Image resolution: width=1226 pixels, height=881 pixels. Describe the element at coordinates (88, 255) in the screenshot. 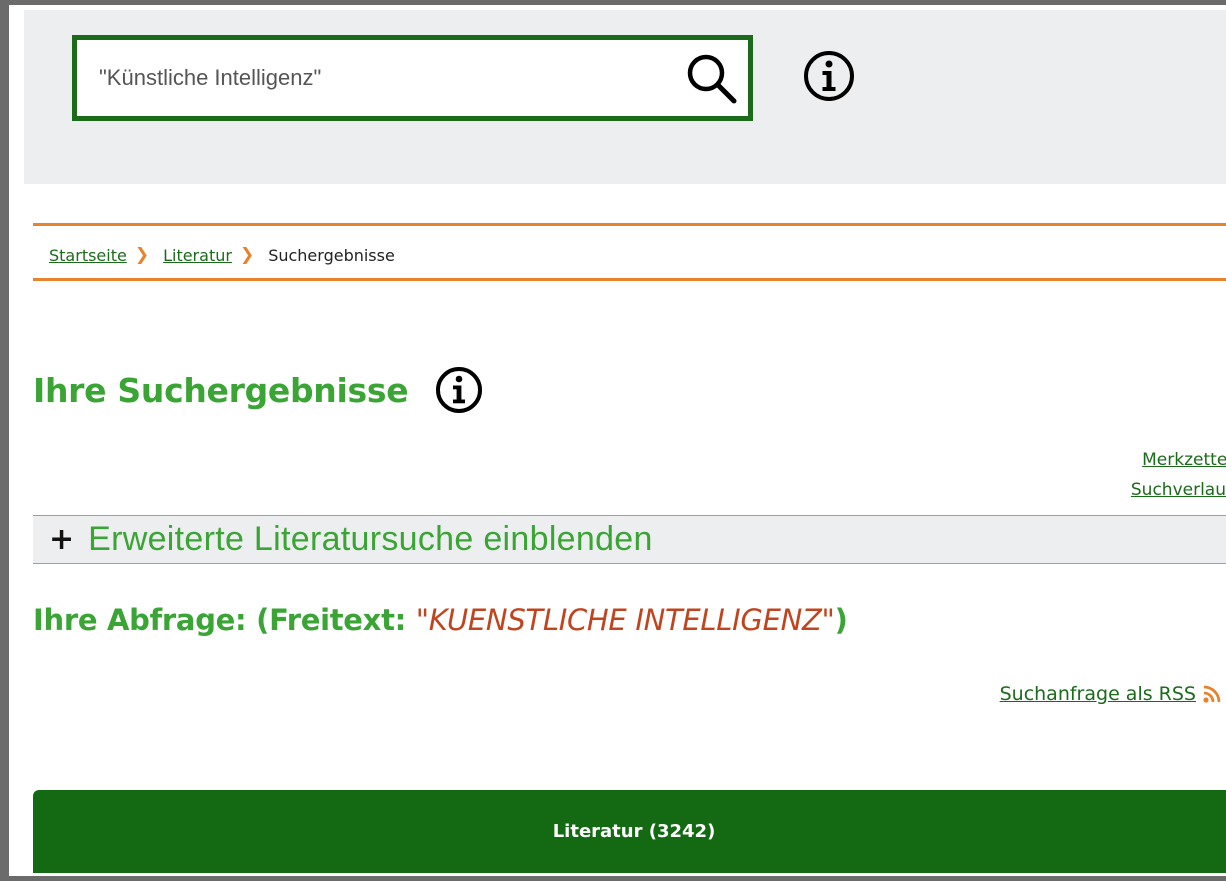

I see `breadcrumb-link-startseite: Startseite` at that location.